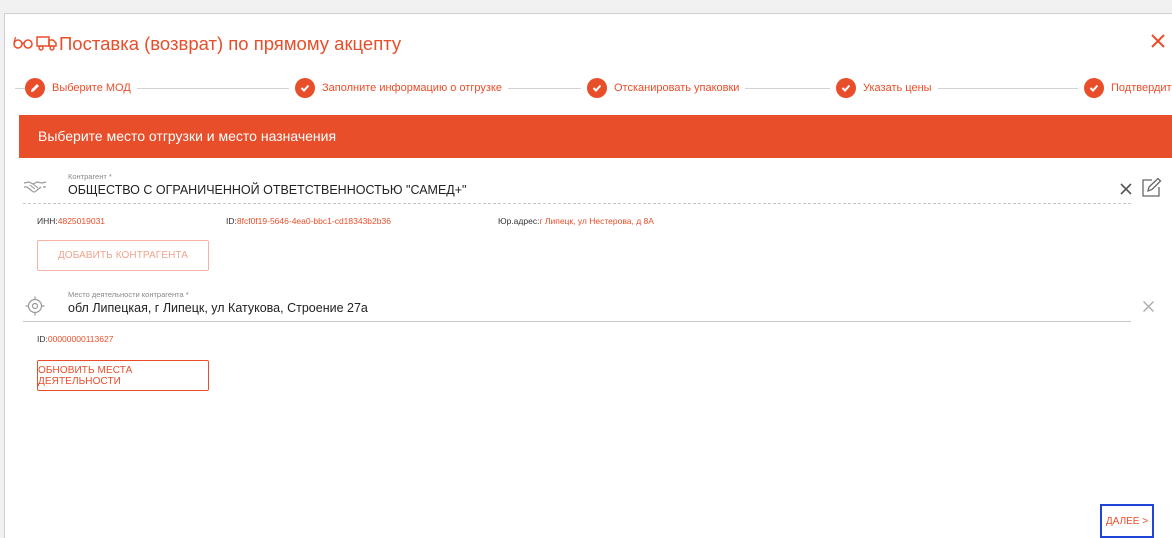 This screenshot has width=1172, height=538. What do you see at coordinates (47, 45) in the screenshot?
I see `truck-icon` at bounding box center [47, 45].